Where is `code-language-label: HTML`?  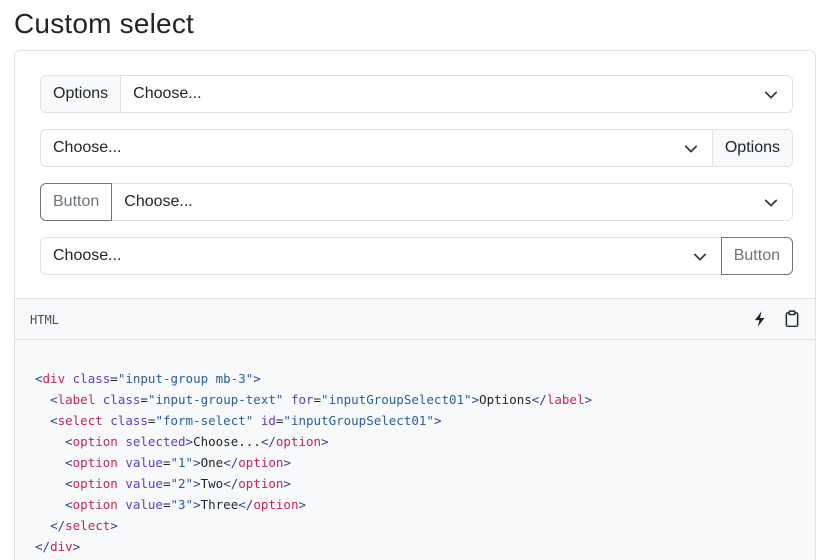 code-language-label: HTML is located at coordinates (44, 320).